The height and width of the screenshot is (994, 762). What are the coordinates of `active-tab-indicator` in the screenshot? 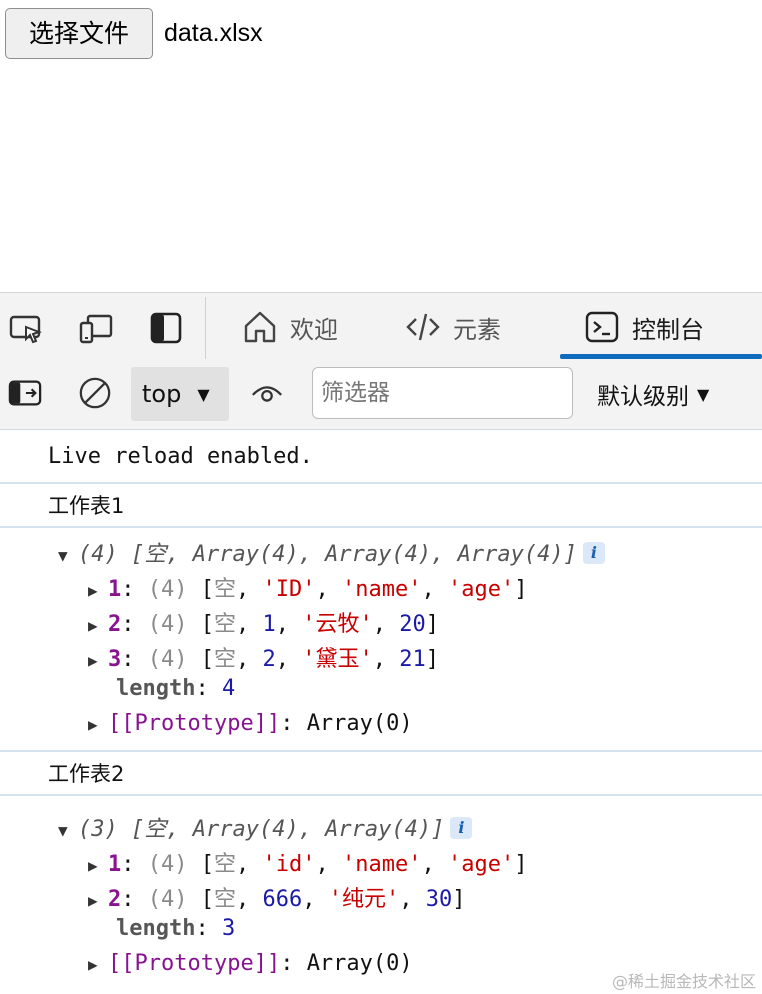 It's located at (661, 356).